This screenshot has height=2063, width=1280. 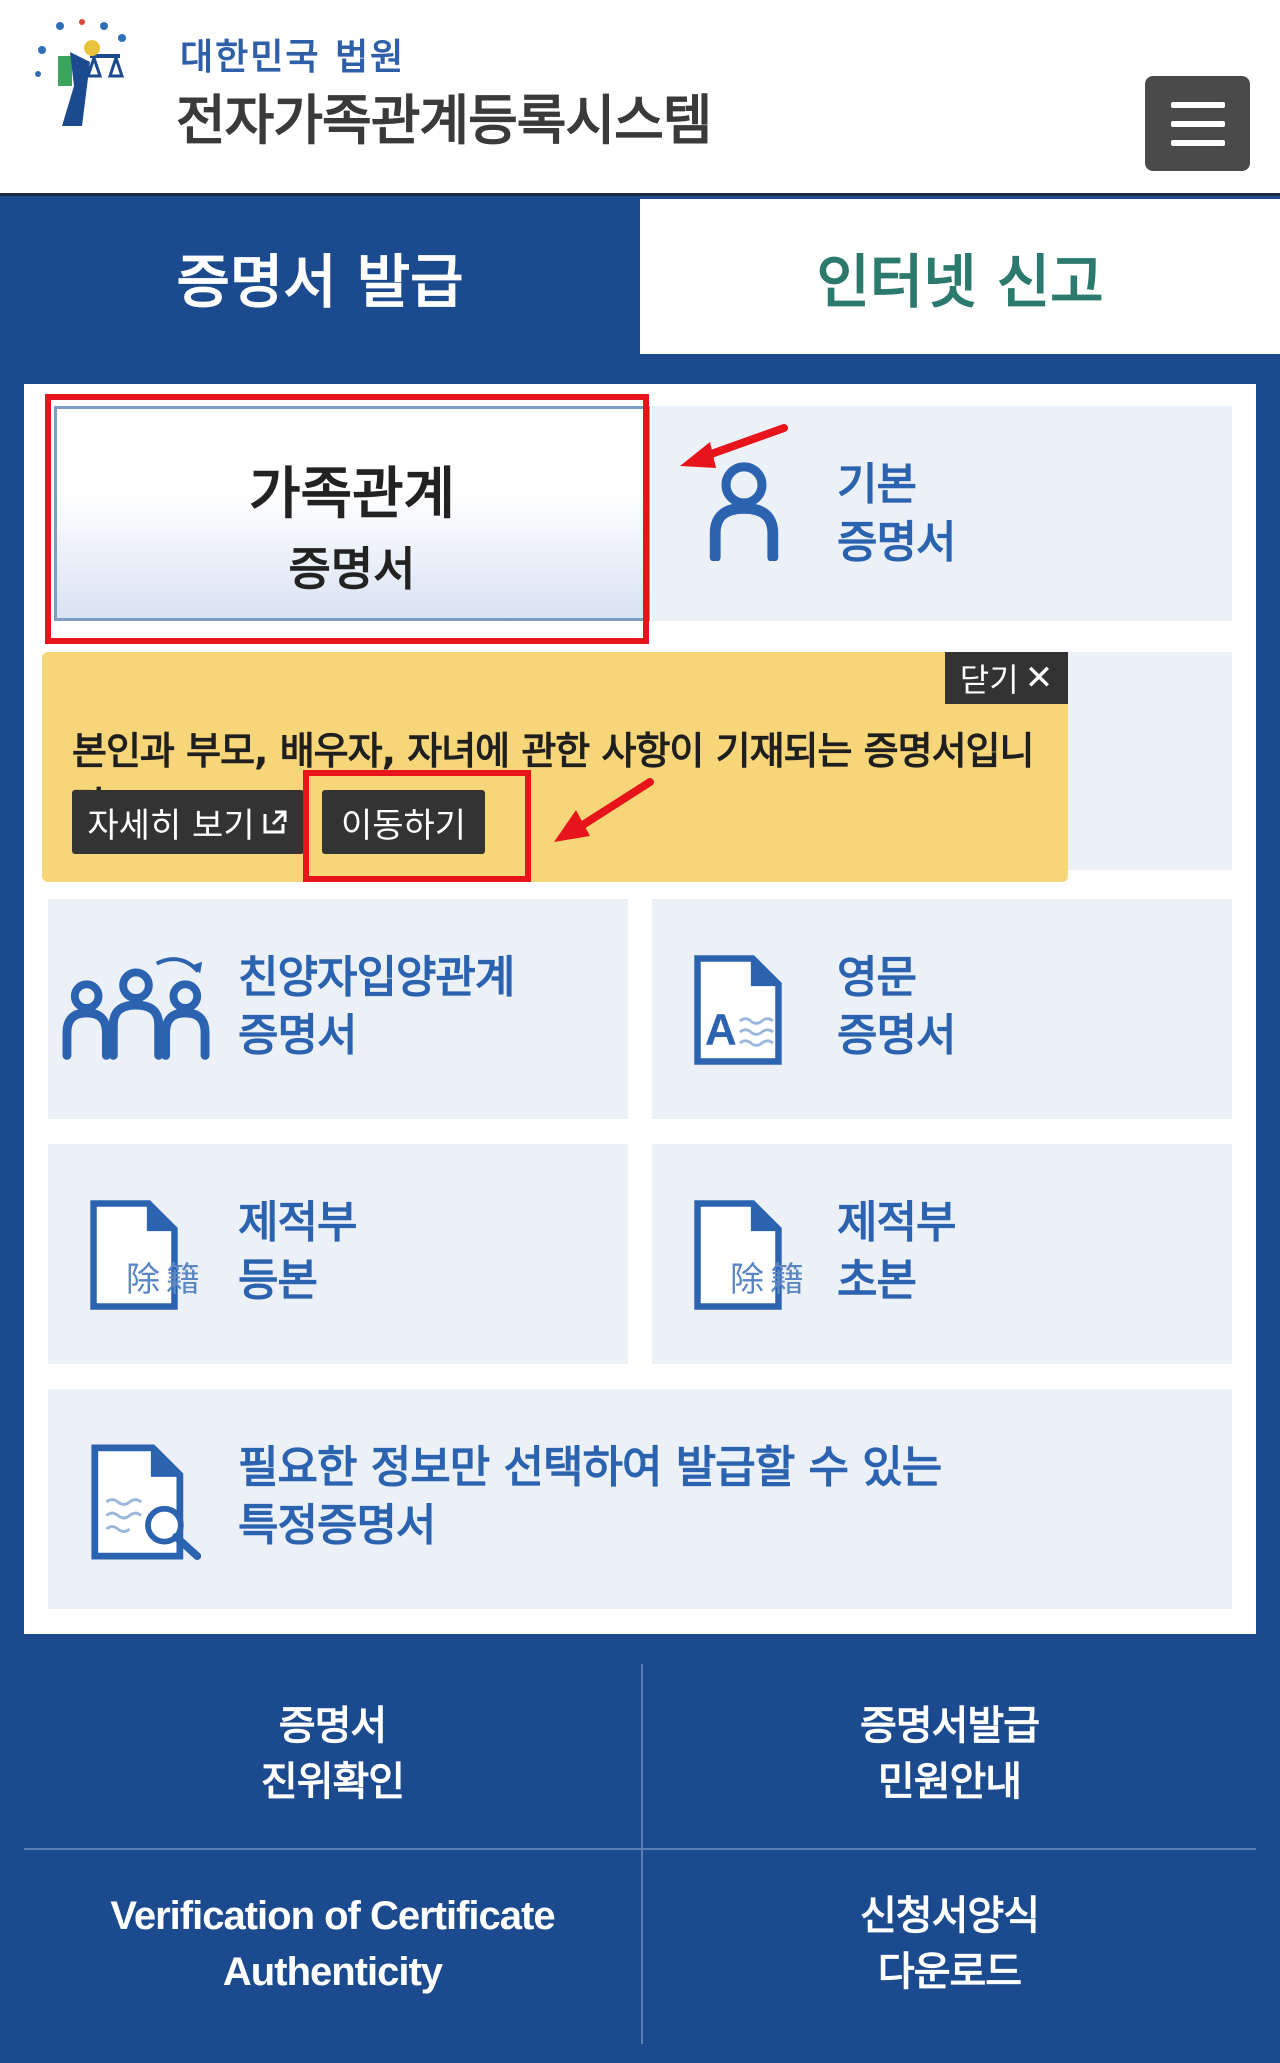 I want to click on english-certificate-card: A 영문 증명서, so click(x=942, y=1009).